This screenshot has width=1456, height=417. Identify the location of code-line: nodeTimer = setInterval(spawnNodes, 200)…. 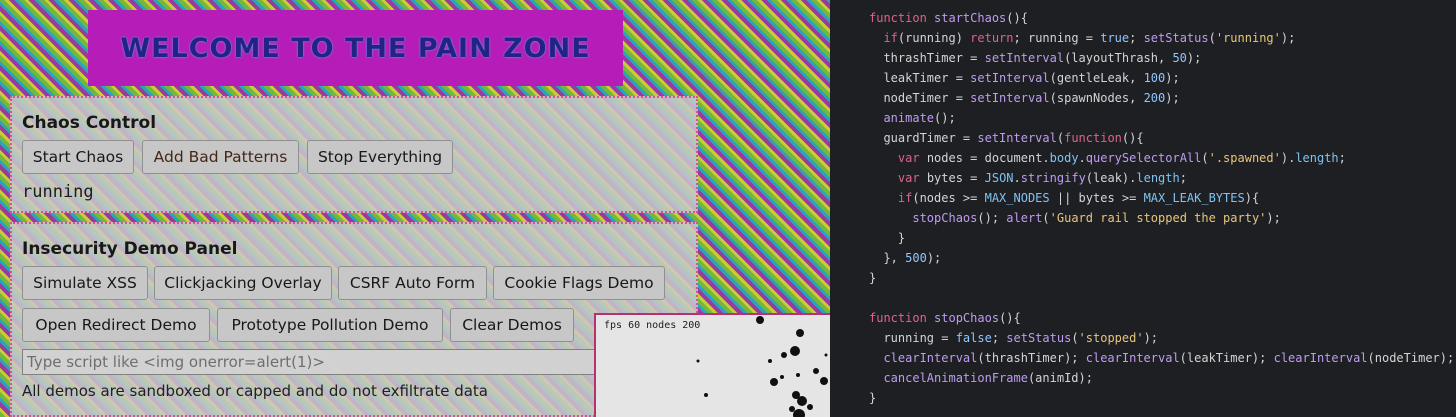
(1024, 98).